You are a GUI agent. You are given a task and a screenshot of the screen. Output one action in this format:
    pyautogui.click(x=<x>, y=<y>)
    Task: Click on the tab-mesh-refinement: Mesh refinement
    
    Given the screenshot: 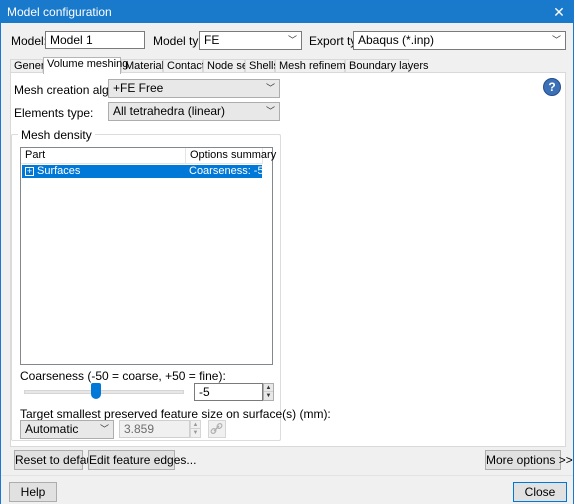 What is the action you would take?
    pyautogui.click(x=318, y=66)
    